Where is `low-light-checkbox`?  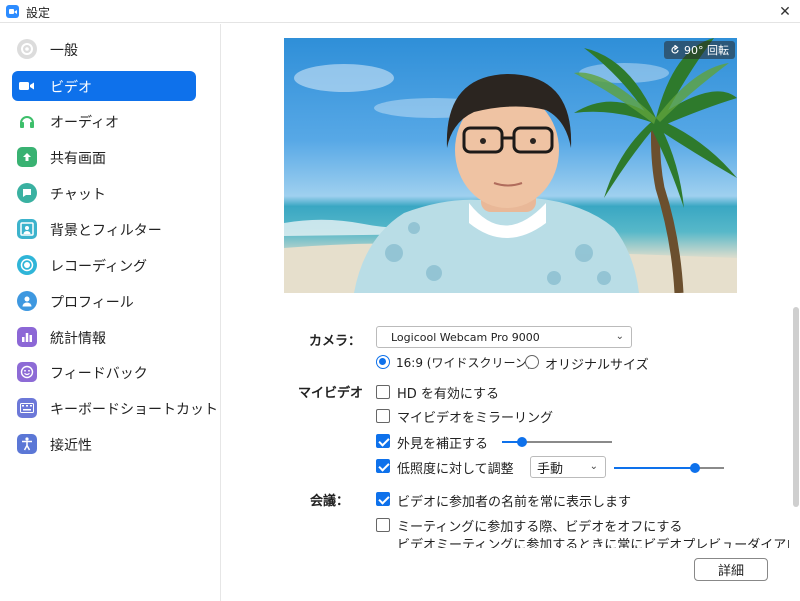 low-light-checkbox is located at coordinates (383, 466).